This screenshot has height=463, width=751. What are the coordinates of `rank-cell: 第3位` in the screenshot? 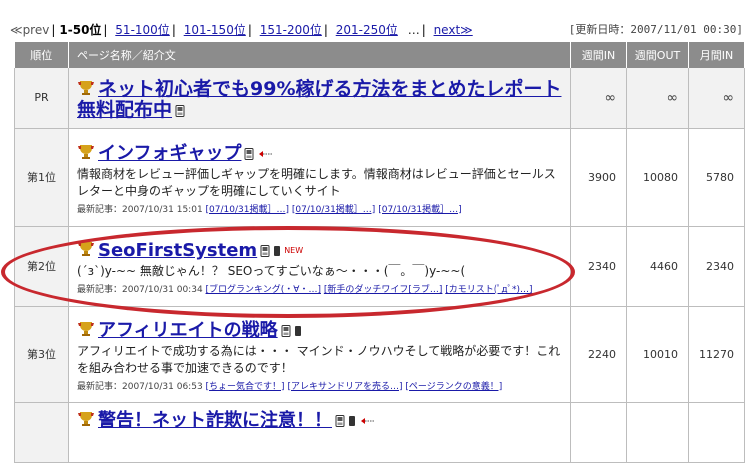 It's located at (41, 354).